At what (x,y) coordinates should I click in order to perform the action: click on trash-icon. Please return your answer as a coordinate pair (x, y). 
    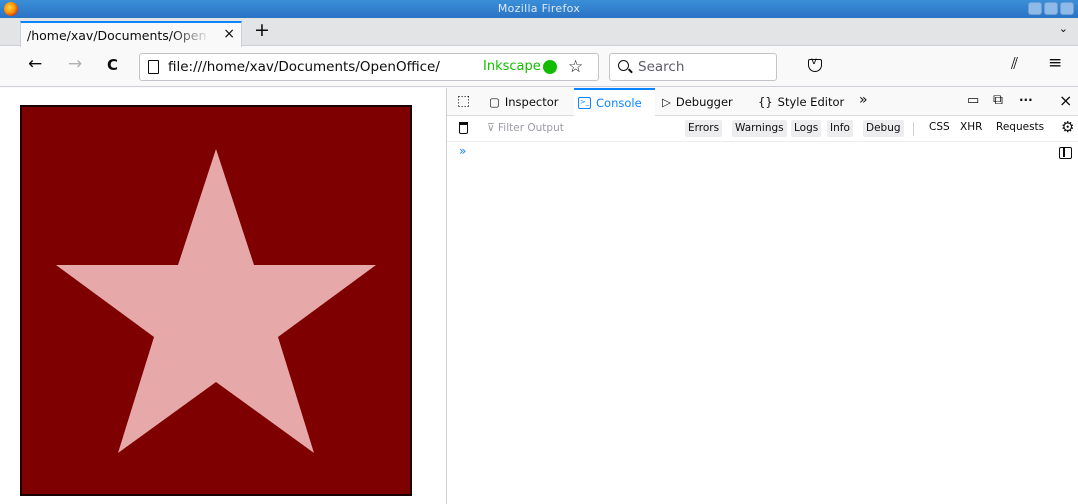
    Looking at the image, I should click on (463, 128).